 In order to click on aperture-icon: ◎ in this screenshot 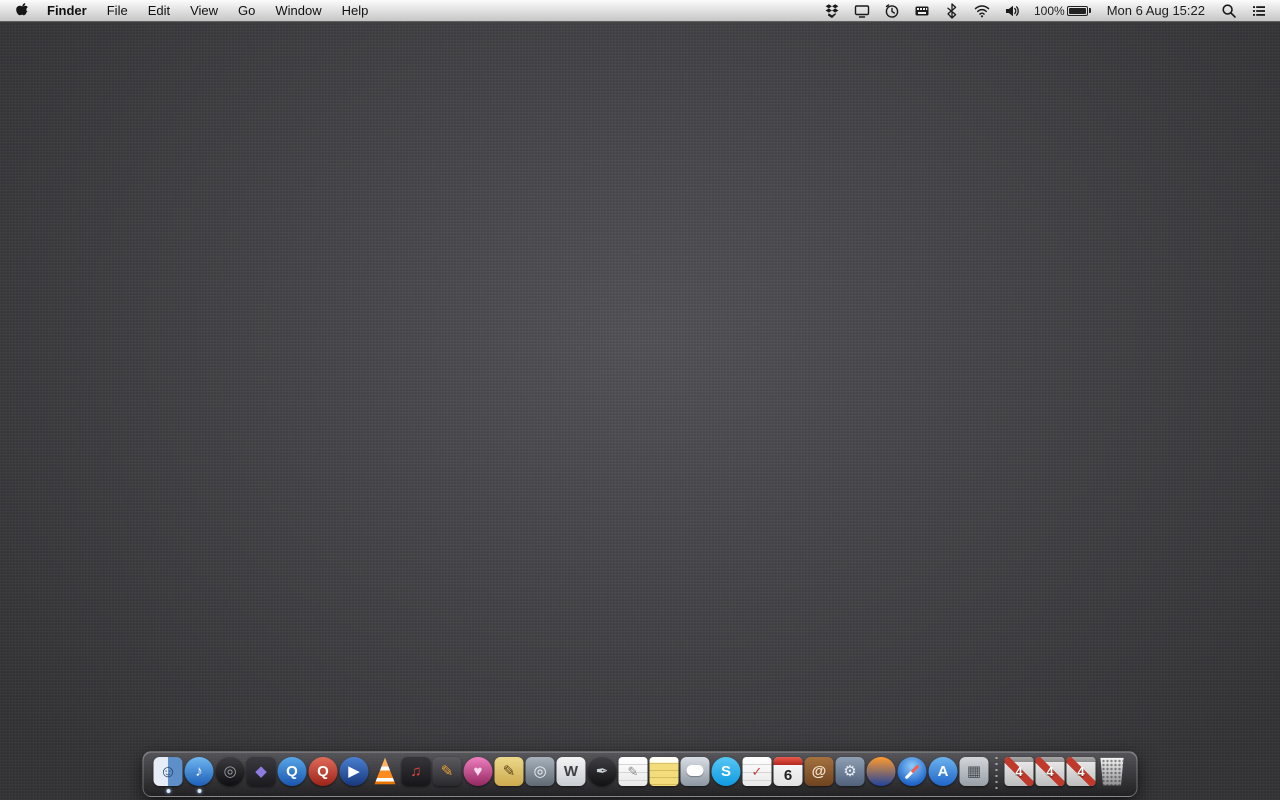, I will do `click(230, 771)`.